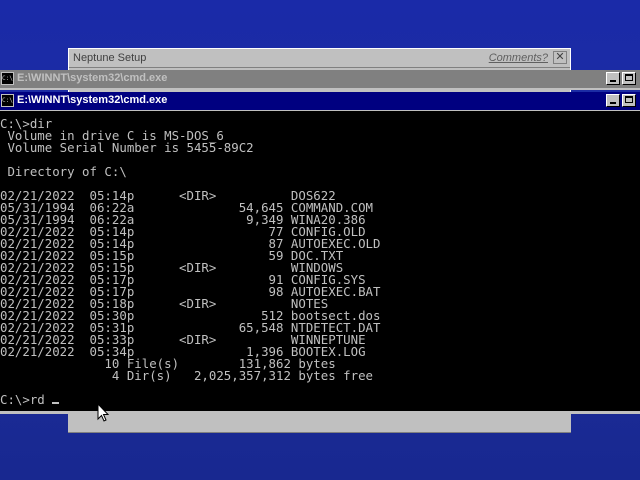  I want to click on setup-close-button: ✕, so click(560, 57).